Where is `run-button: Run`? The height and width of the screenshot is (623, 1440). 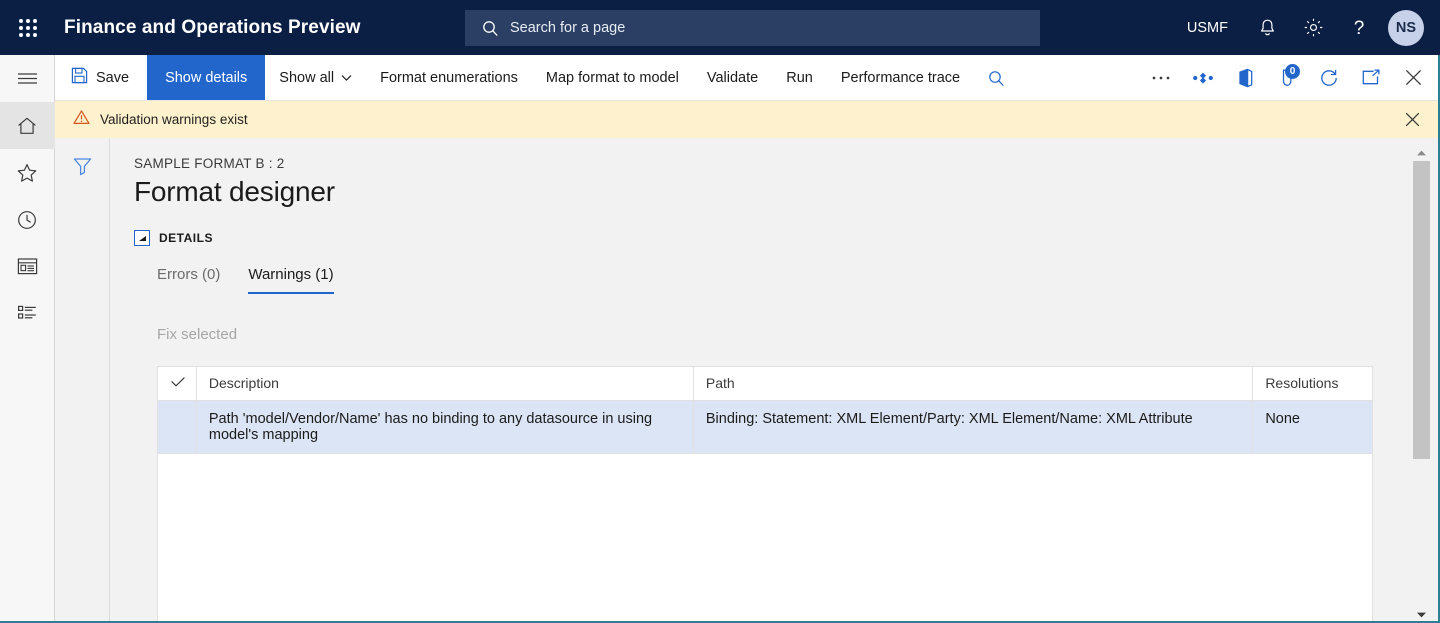
run-button: Run is located at coordinates (799, 77).